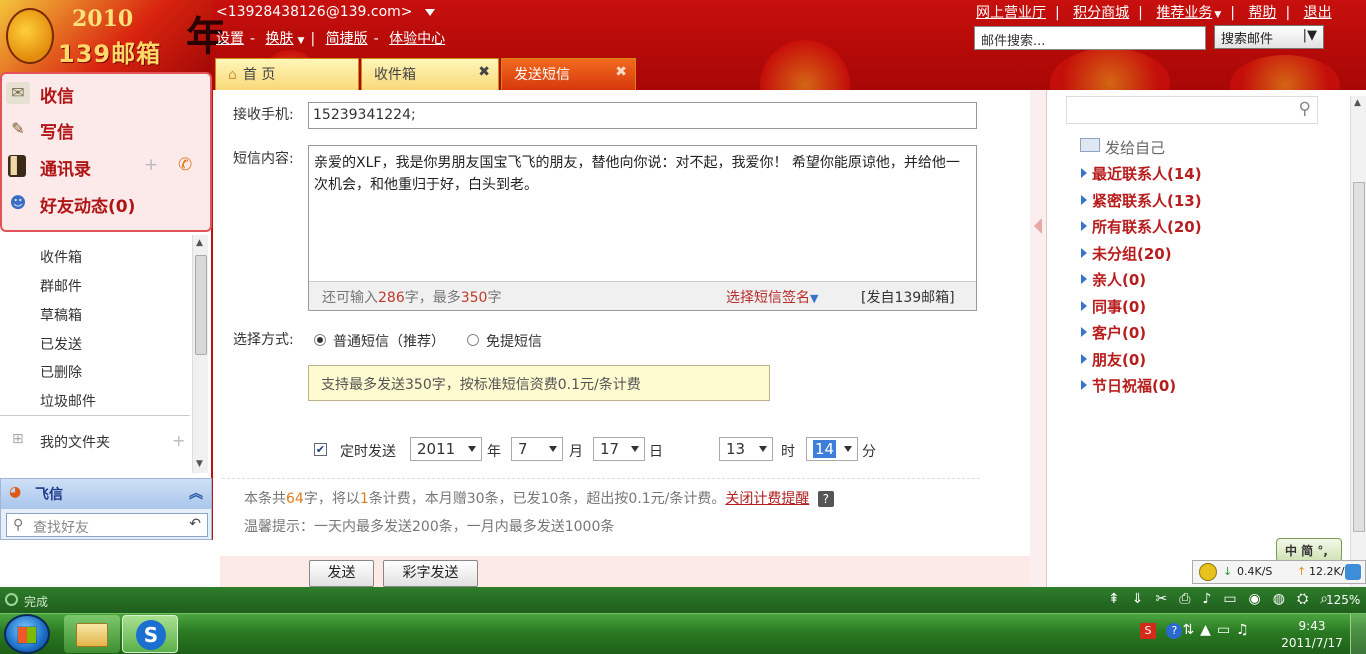 This screenshot has width=1366, height=654. Describe the element at coordinates (430, 573) in the screenshot. I see `color-send-button: 彩字发送` at that location.